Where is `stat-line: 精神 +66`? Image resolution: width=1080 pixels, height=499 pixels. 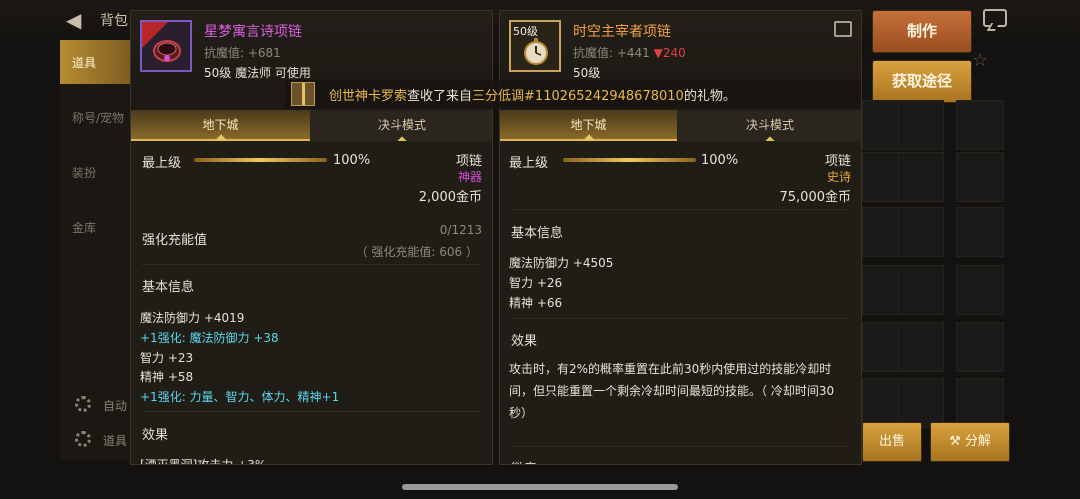
stat-line: 精神 +66 is located at coordinates (536, 303).